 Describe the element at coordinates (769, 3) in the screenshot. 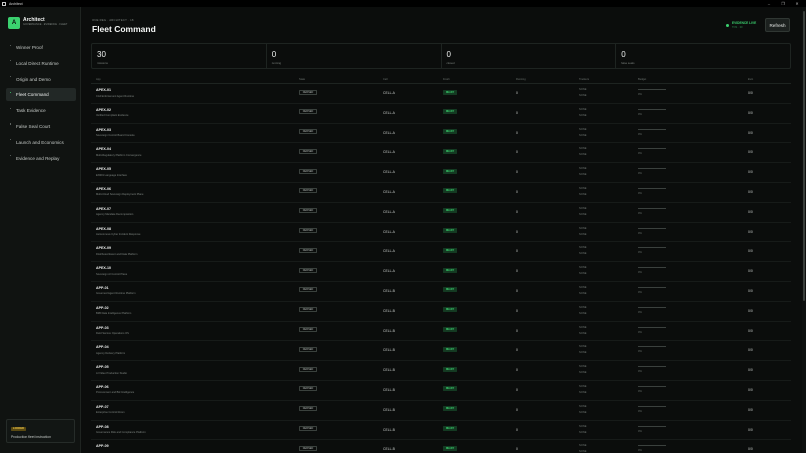

I see `minimize-button: –` at that location.